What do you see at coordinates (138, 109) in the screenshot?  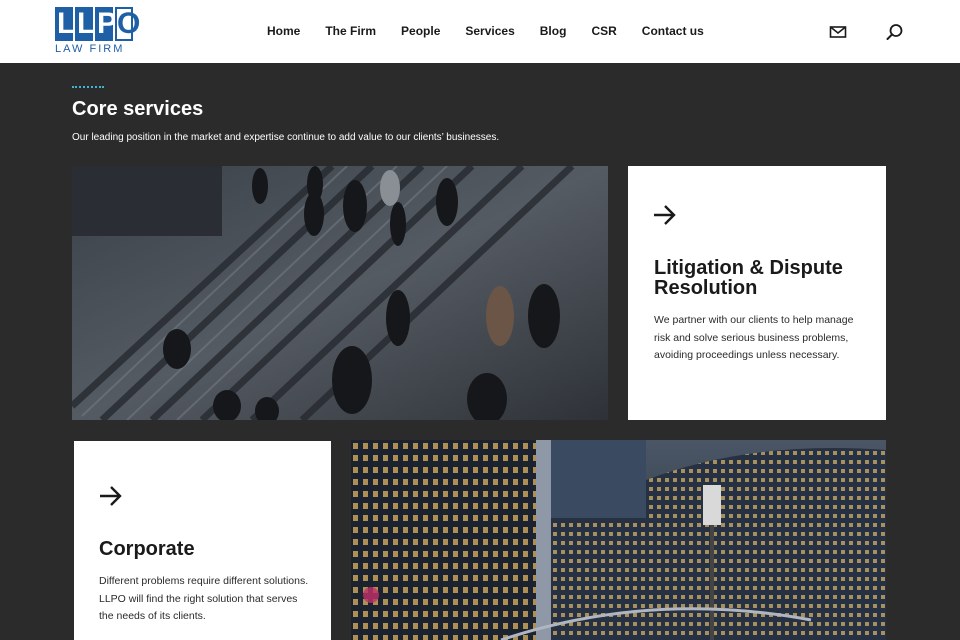 I see `section-title: Core services` at bounding box center [138, 109].